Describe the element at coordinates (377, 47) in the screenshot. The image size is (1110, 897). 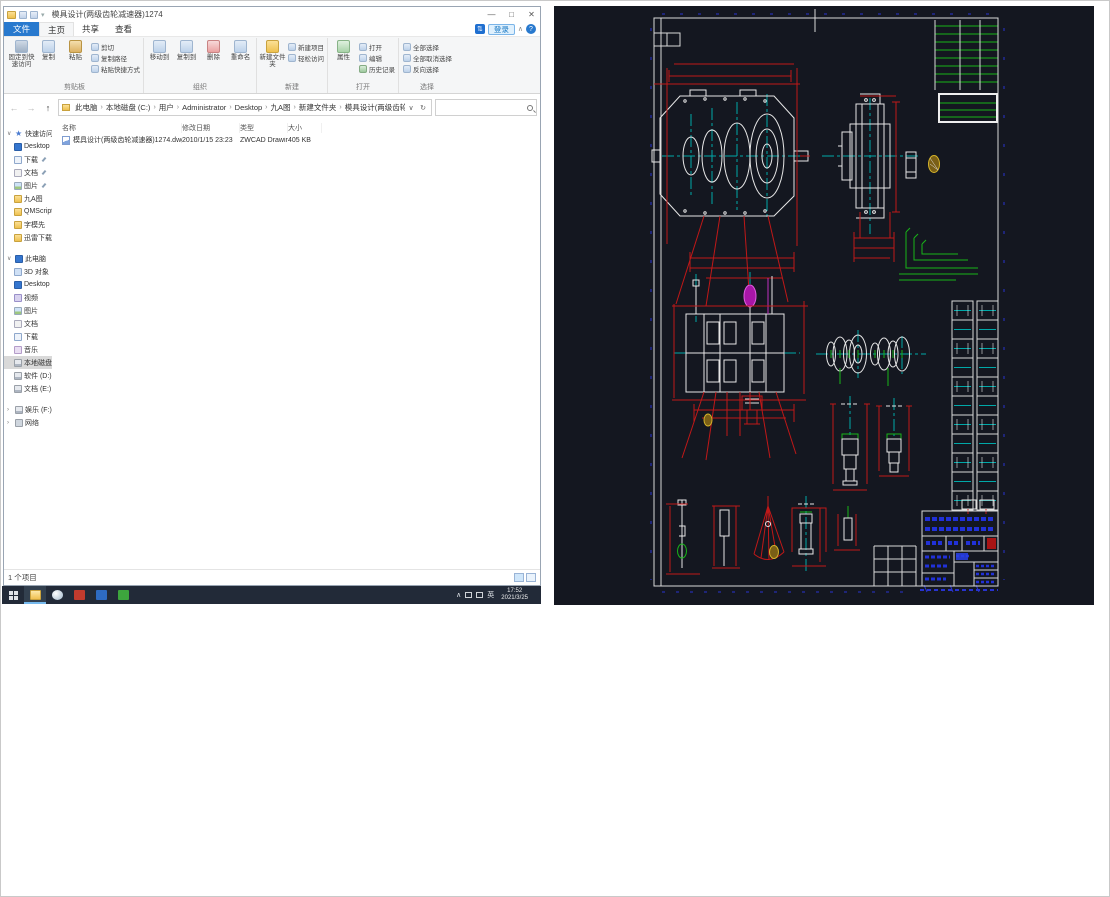
I see `ribbon-button-small: 打开` at that location.